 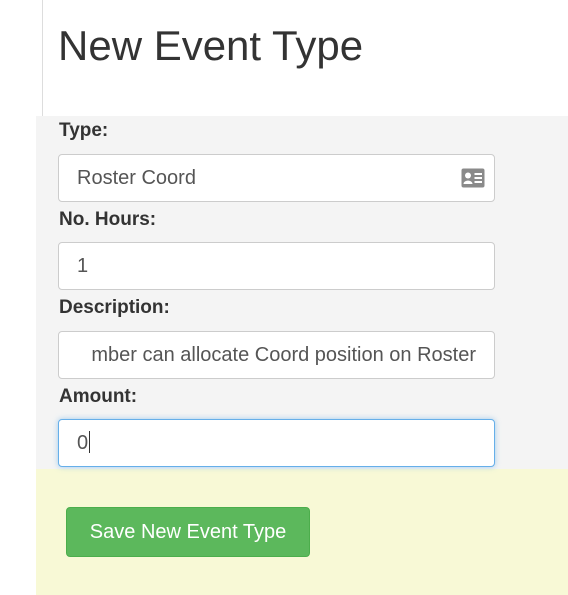 What do you see at coordinates (276, 443) in the screenshot?
I see `amount-input: 0` at bounding box center [276, 443].